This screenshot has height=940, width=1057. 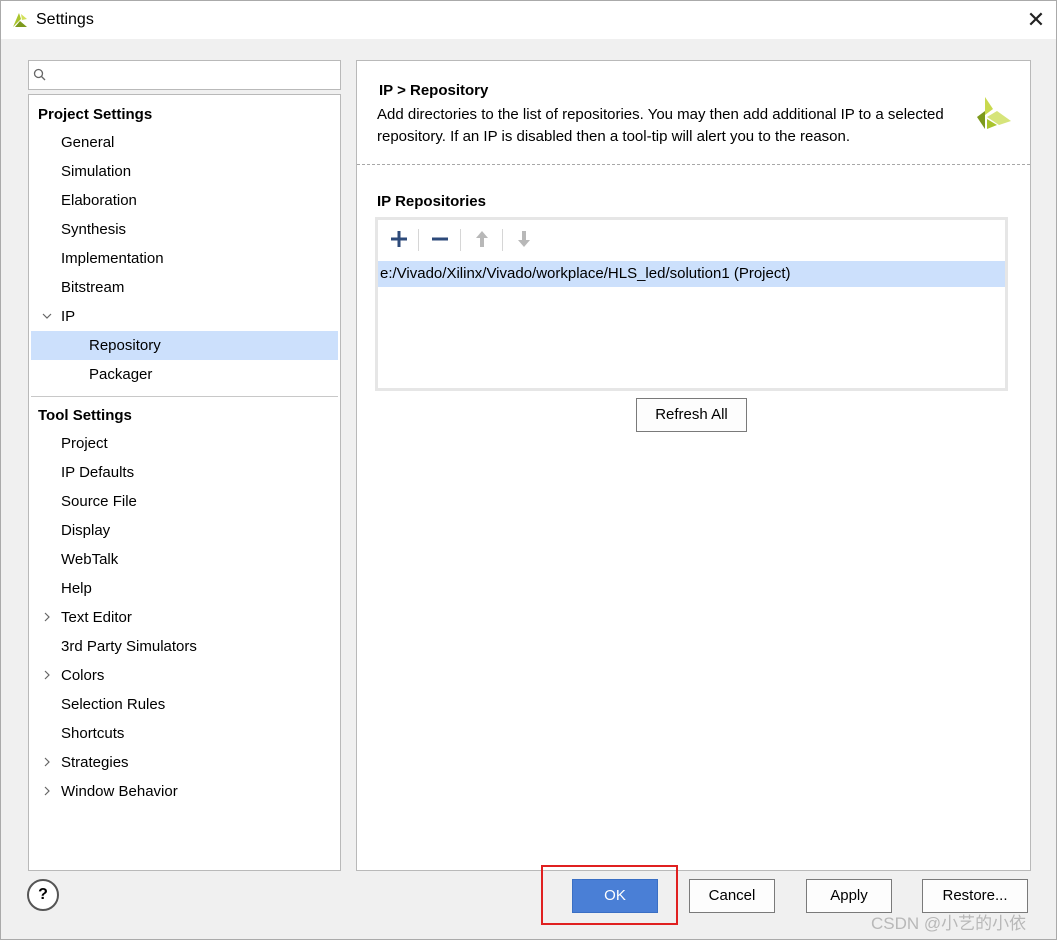 I want to click on move-up-icon, so click(x=482, y=239).